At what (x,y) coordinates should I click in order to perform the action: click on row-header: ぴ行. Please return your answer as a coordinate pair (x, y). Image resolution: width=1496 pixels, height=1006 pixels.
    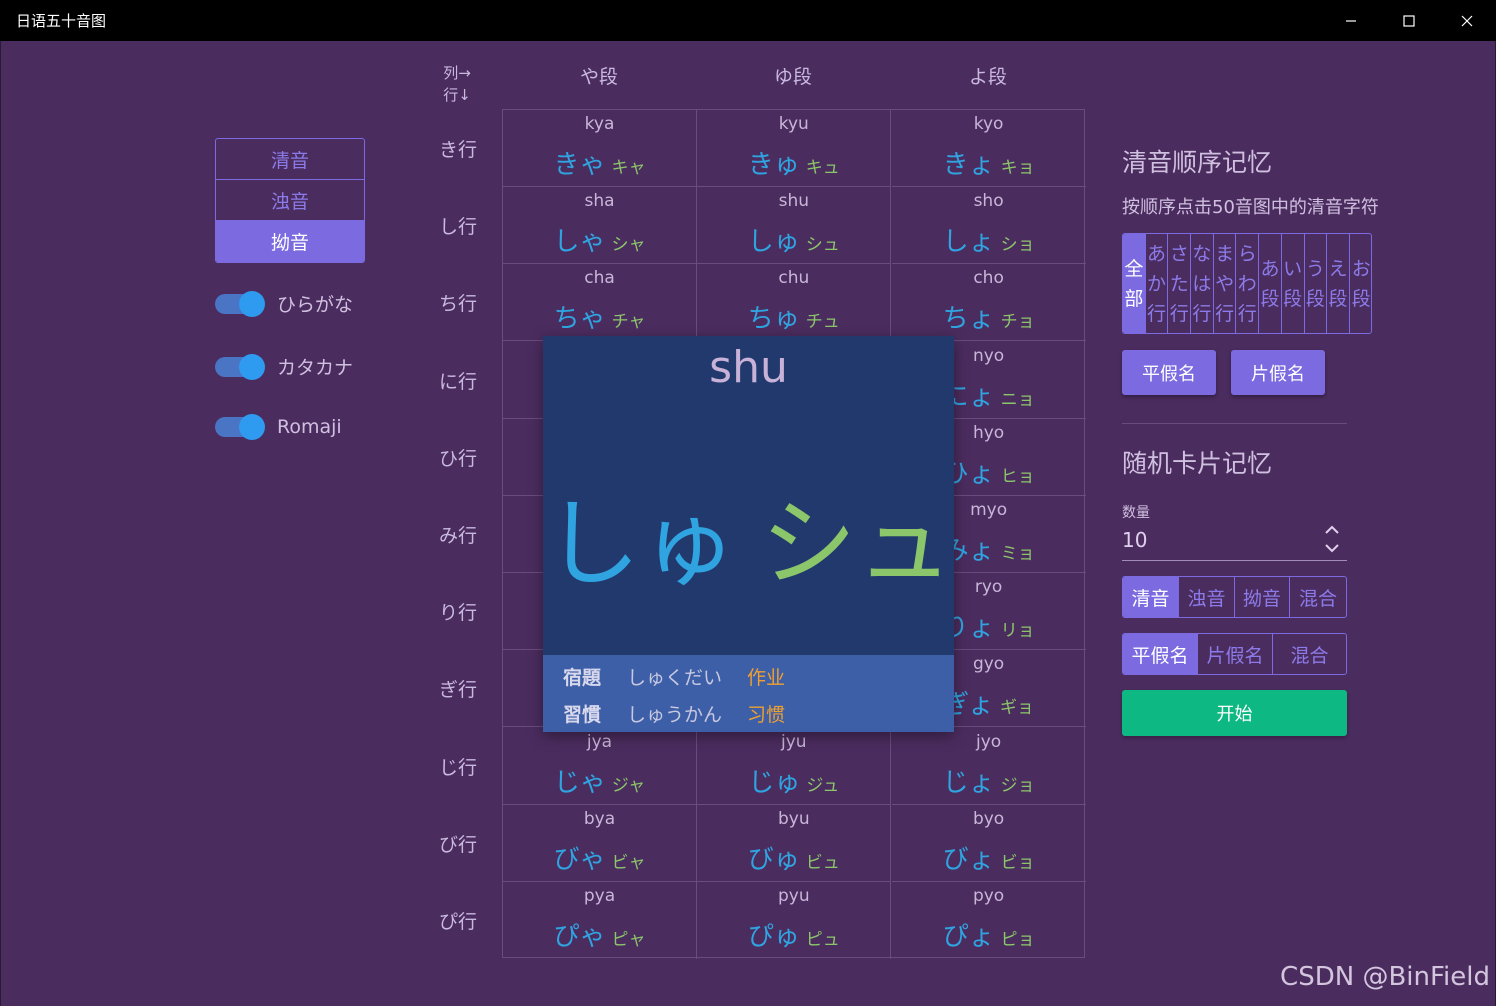
    Looking at the image, I should click on (457, 922).